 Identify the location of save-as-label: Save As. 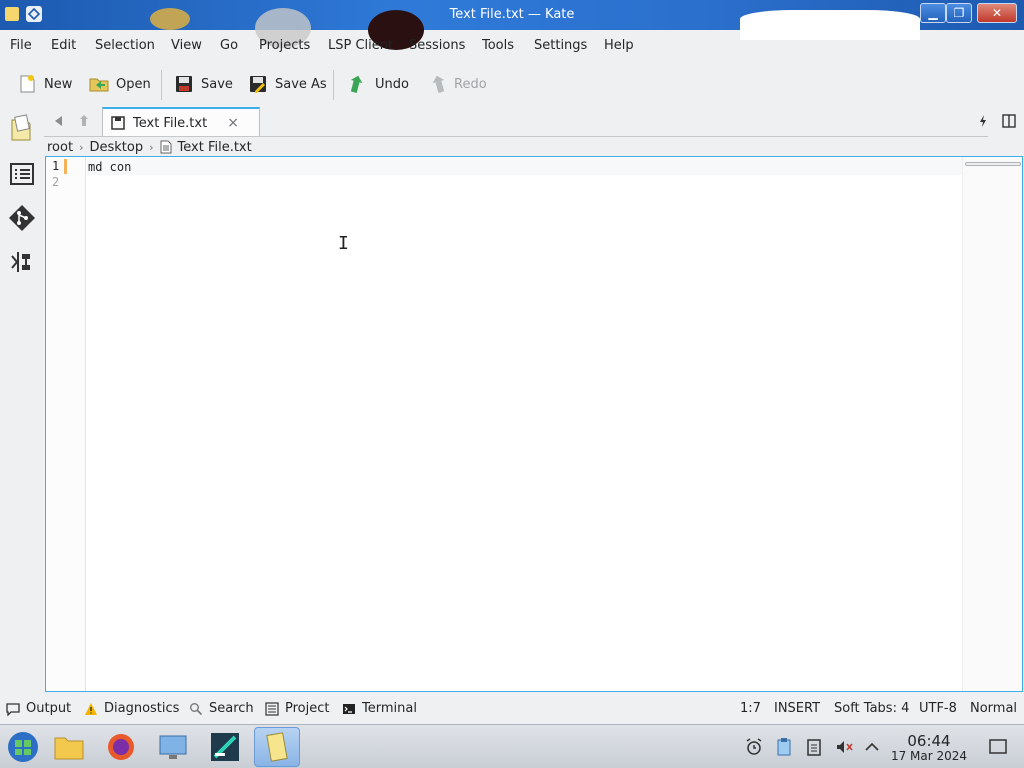
(301, 84).